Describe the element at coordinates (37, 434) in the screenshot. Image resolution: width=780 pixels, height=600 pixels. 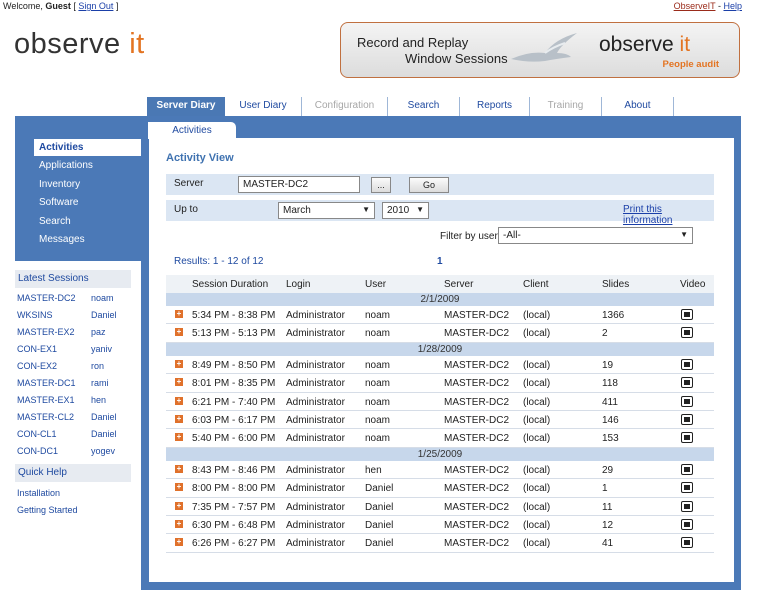
I see `session-server: CON-CL1` at that location.